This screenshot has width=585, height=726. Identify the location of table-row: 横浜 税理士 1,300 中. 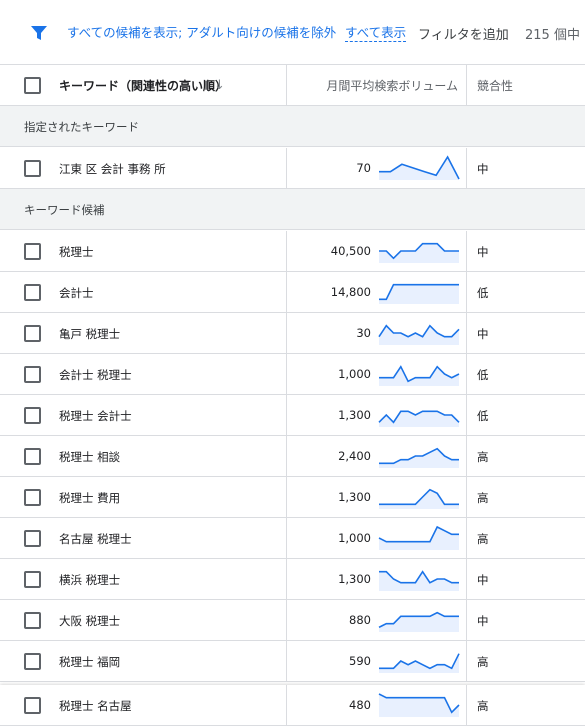
(292, 579).